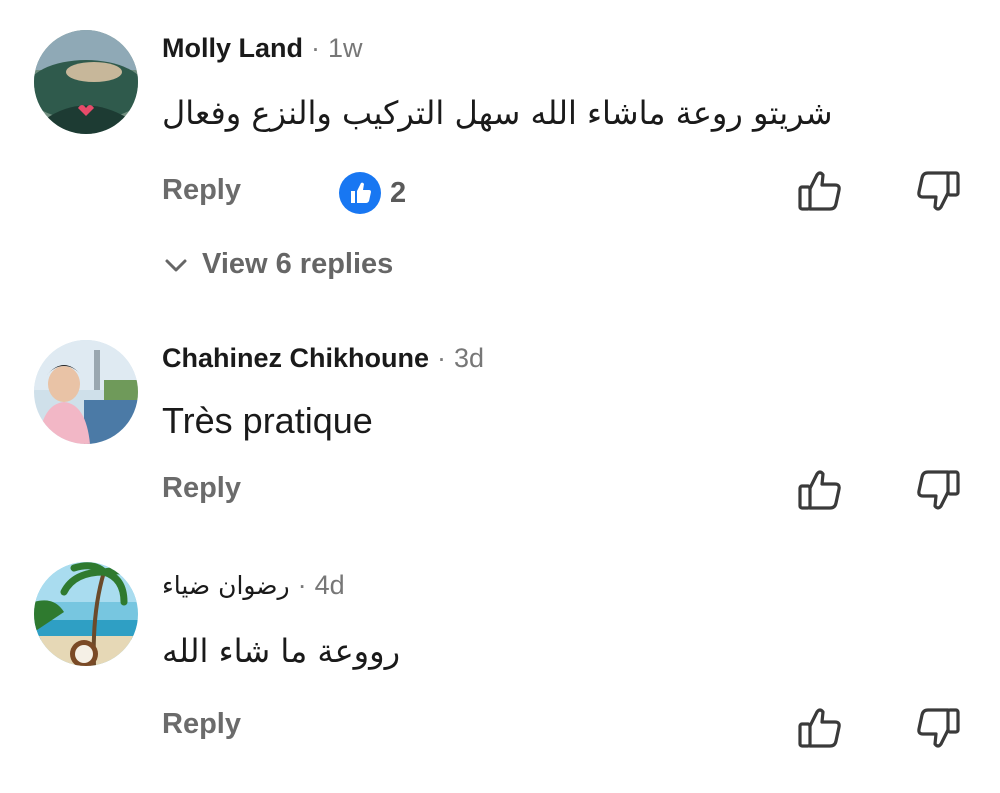 This screenshot has height=793, width=1000. Describe the element at coordinates (226, 585) in the screenshot. I see `author-name: رضوان ضياء` at that location.